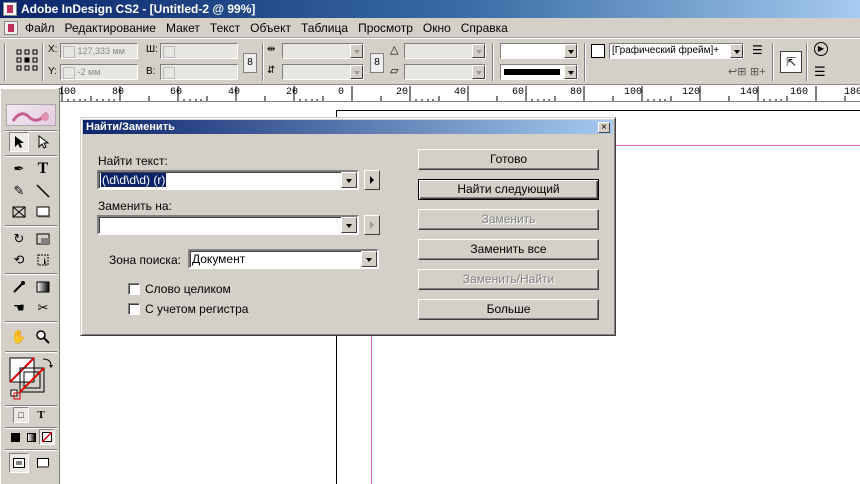 The height and width of the screenshot is (484, 860). Describe the element at coordinates (21, 415) in the screenshot. I see `formatting-container-icon: □` at that location.